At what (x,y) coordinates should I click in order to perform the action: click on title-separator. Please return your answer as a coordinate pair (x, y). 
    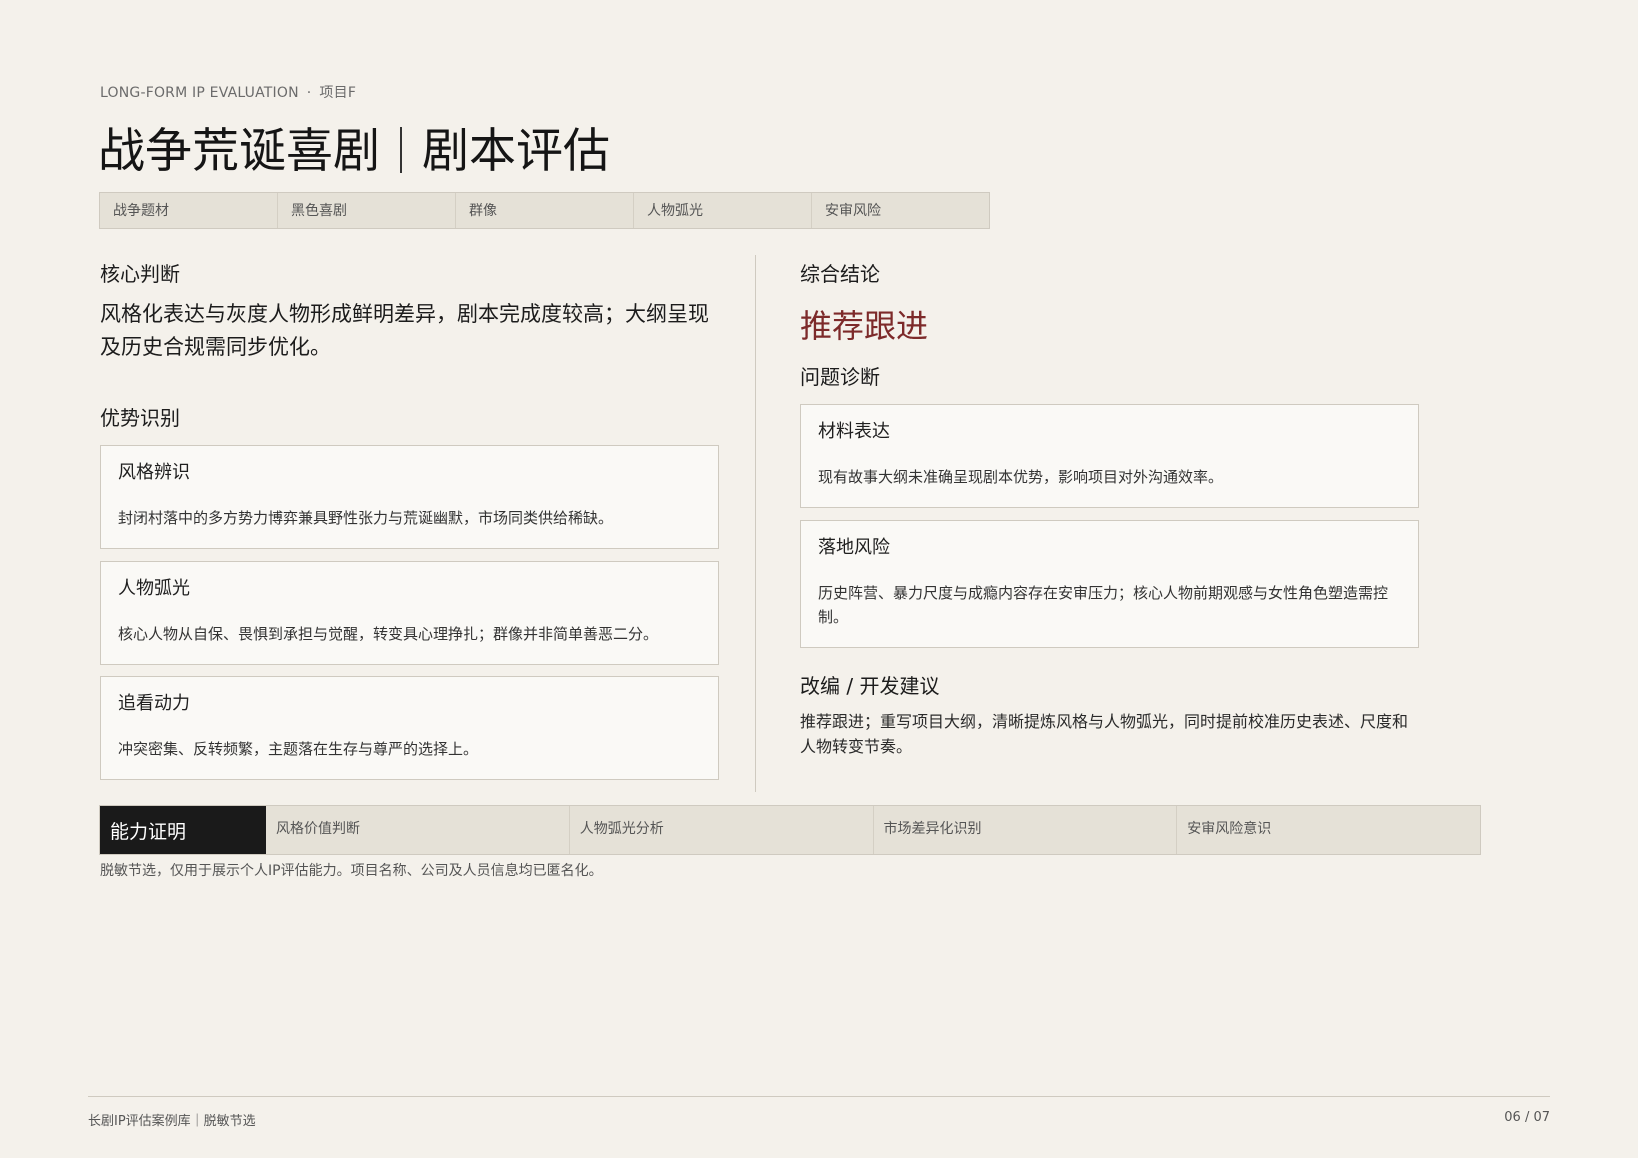
    Looking at the image, I should click on (401, 150).